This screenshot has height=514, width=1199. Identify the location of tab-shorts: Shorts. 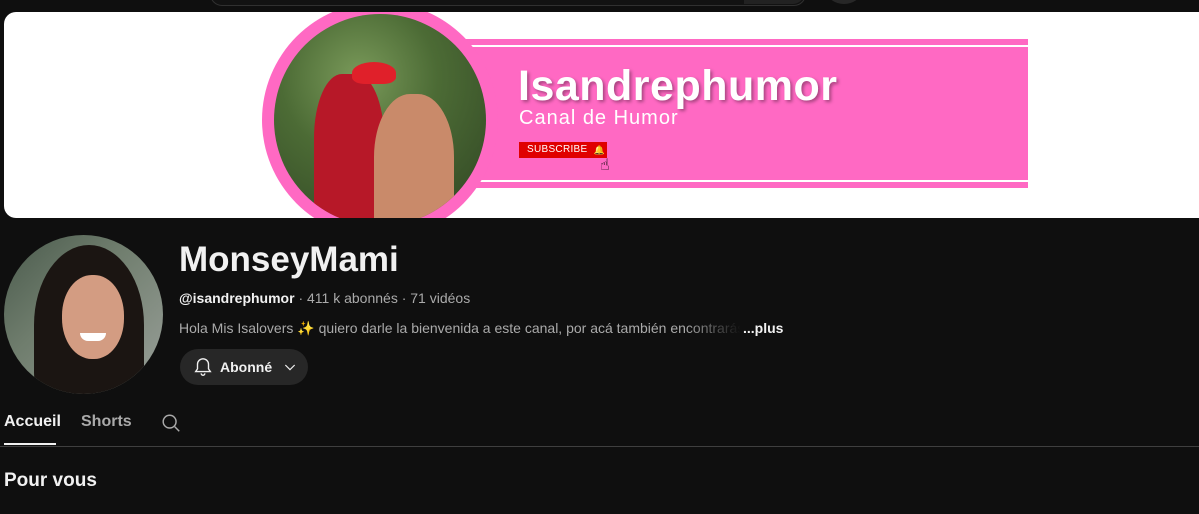
(106, 422).